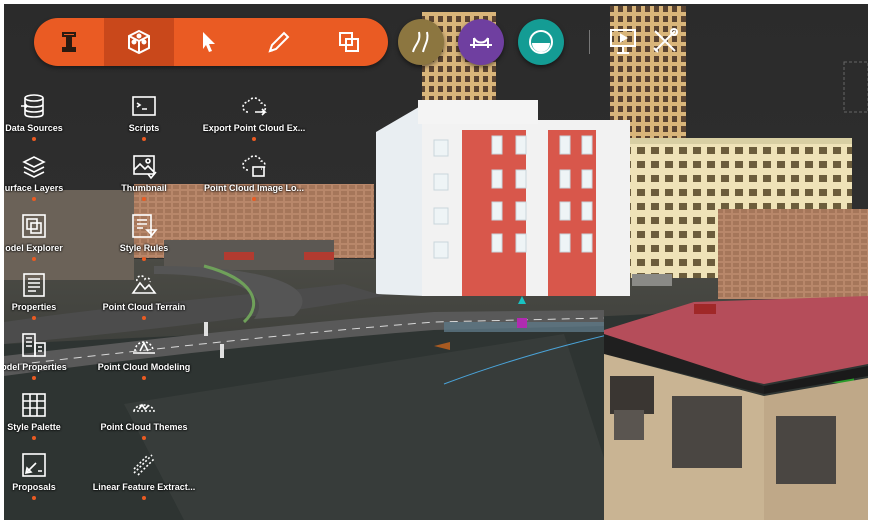  I want to click on tool-label: Proposals, so click(34, 487).